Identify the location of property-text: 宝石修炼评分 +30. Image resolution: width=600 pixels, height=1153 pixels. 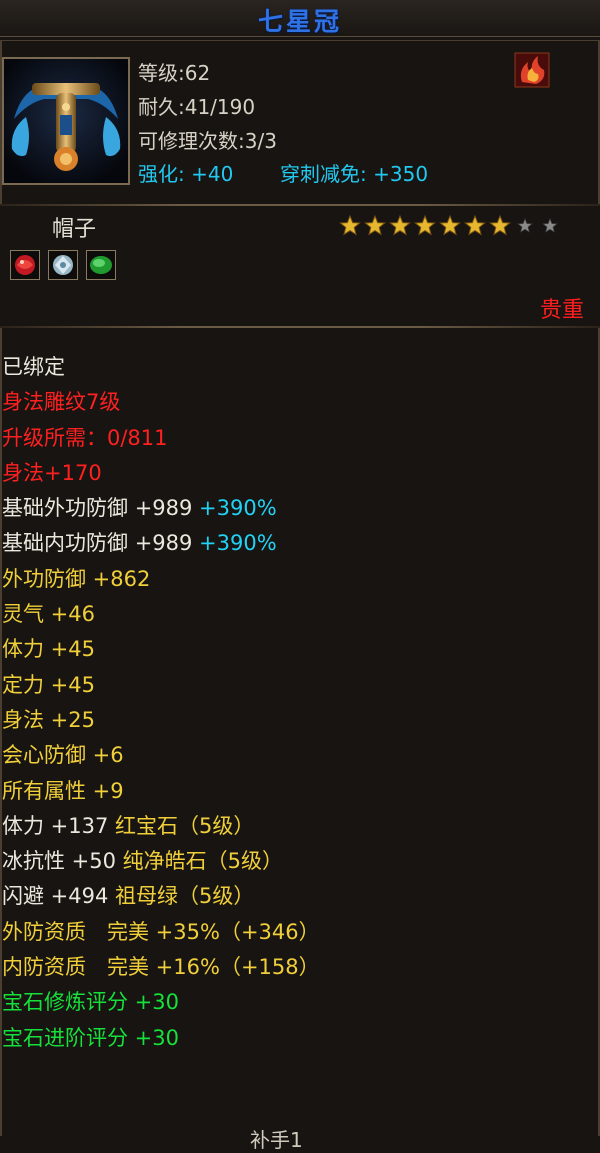
(90, 1002).